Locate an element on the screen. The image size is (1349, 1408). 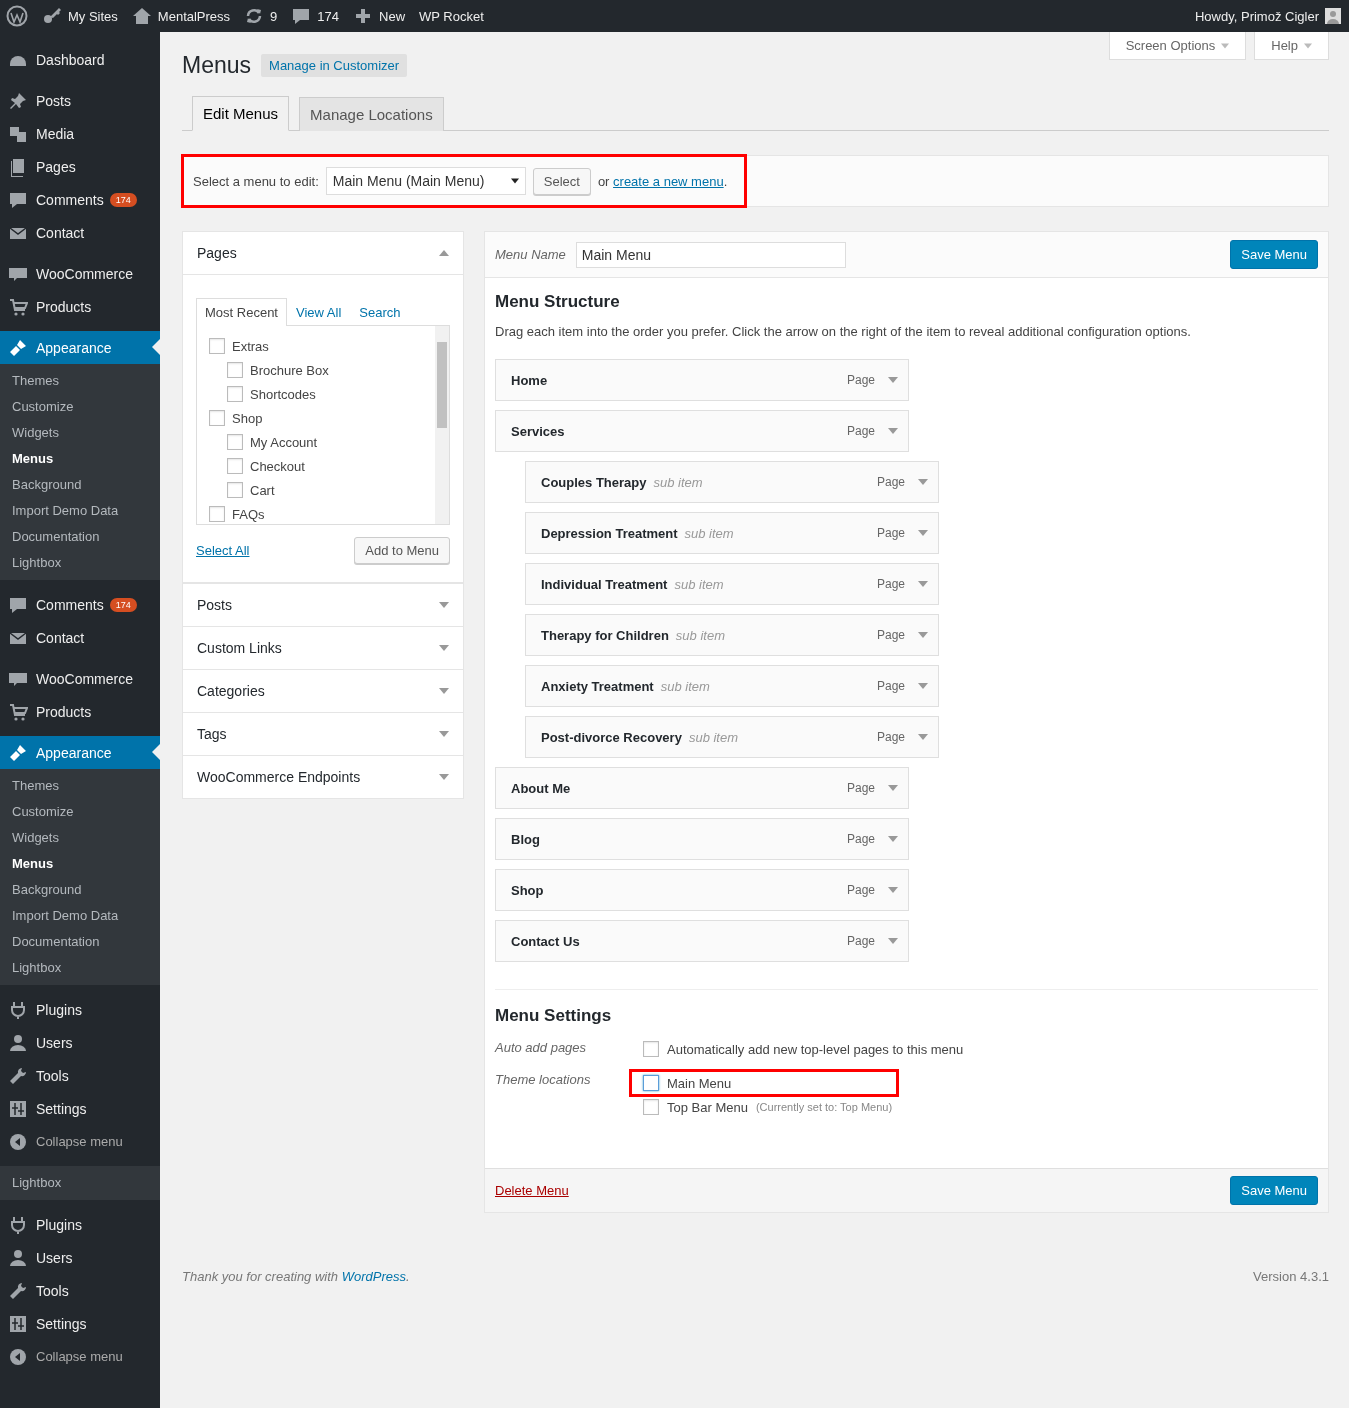
select-button: Select is located at coordinates (561, 181).